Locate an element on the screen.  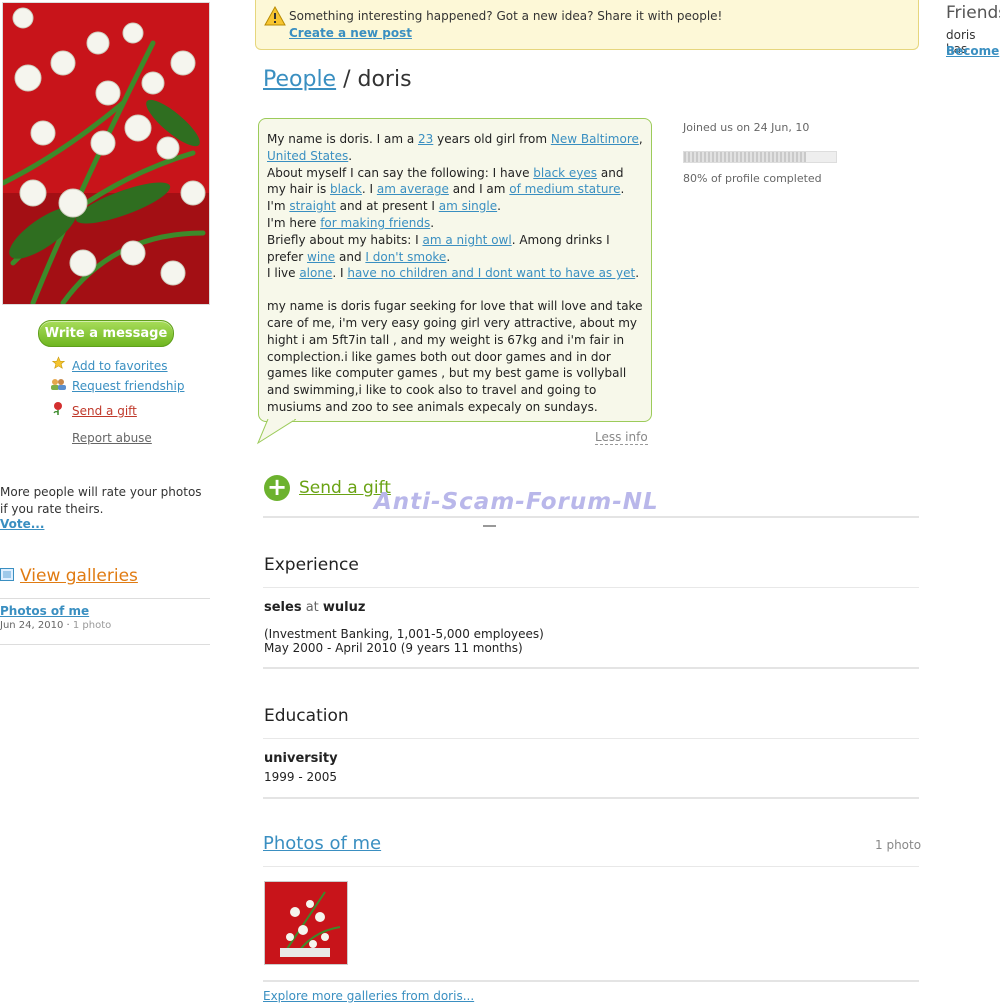
gallery-title-link: Photos of me is located at coordinates (44, 611).